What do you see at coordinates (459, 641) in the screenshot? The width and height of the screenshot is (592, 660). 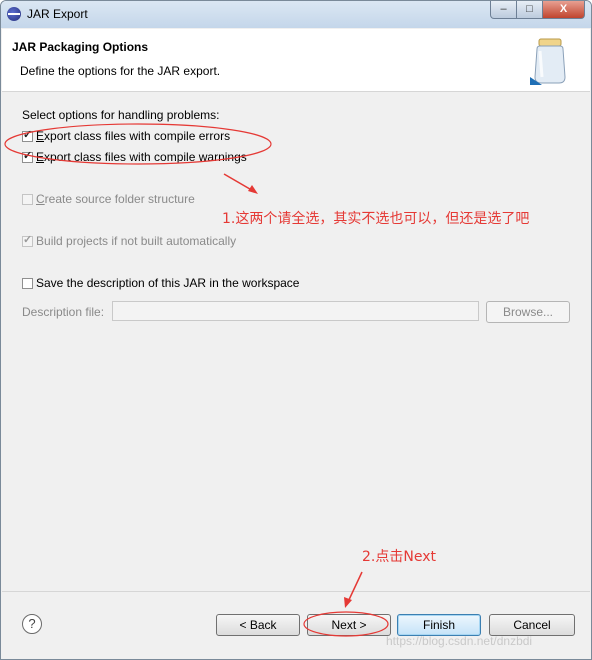 I see `watermark: https://blog.csdn.net/dnzbdi` at bounding box center [459, 641].